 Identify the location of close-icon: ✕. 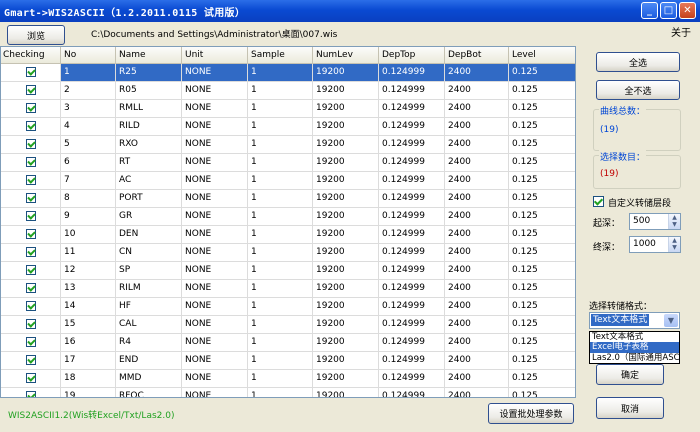
(687, 10).